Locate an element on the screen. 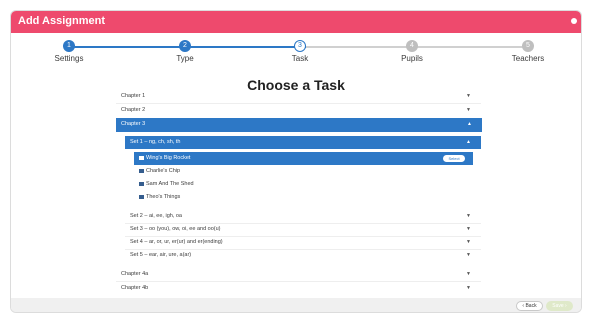 This screenshot has width=591, height=314. chapter-label: Chapter 4b is located at coordinates (135, 288).